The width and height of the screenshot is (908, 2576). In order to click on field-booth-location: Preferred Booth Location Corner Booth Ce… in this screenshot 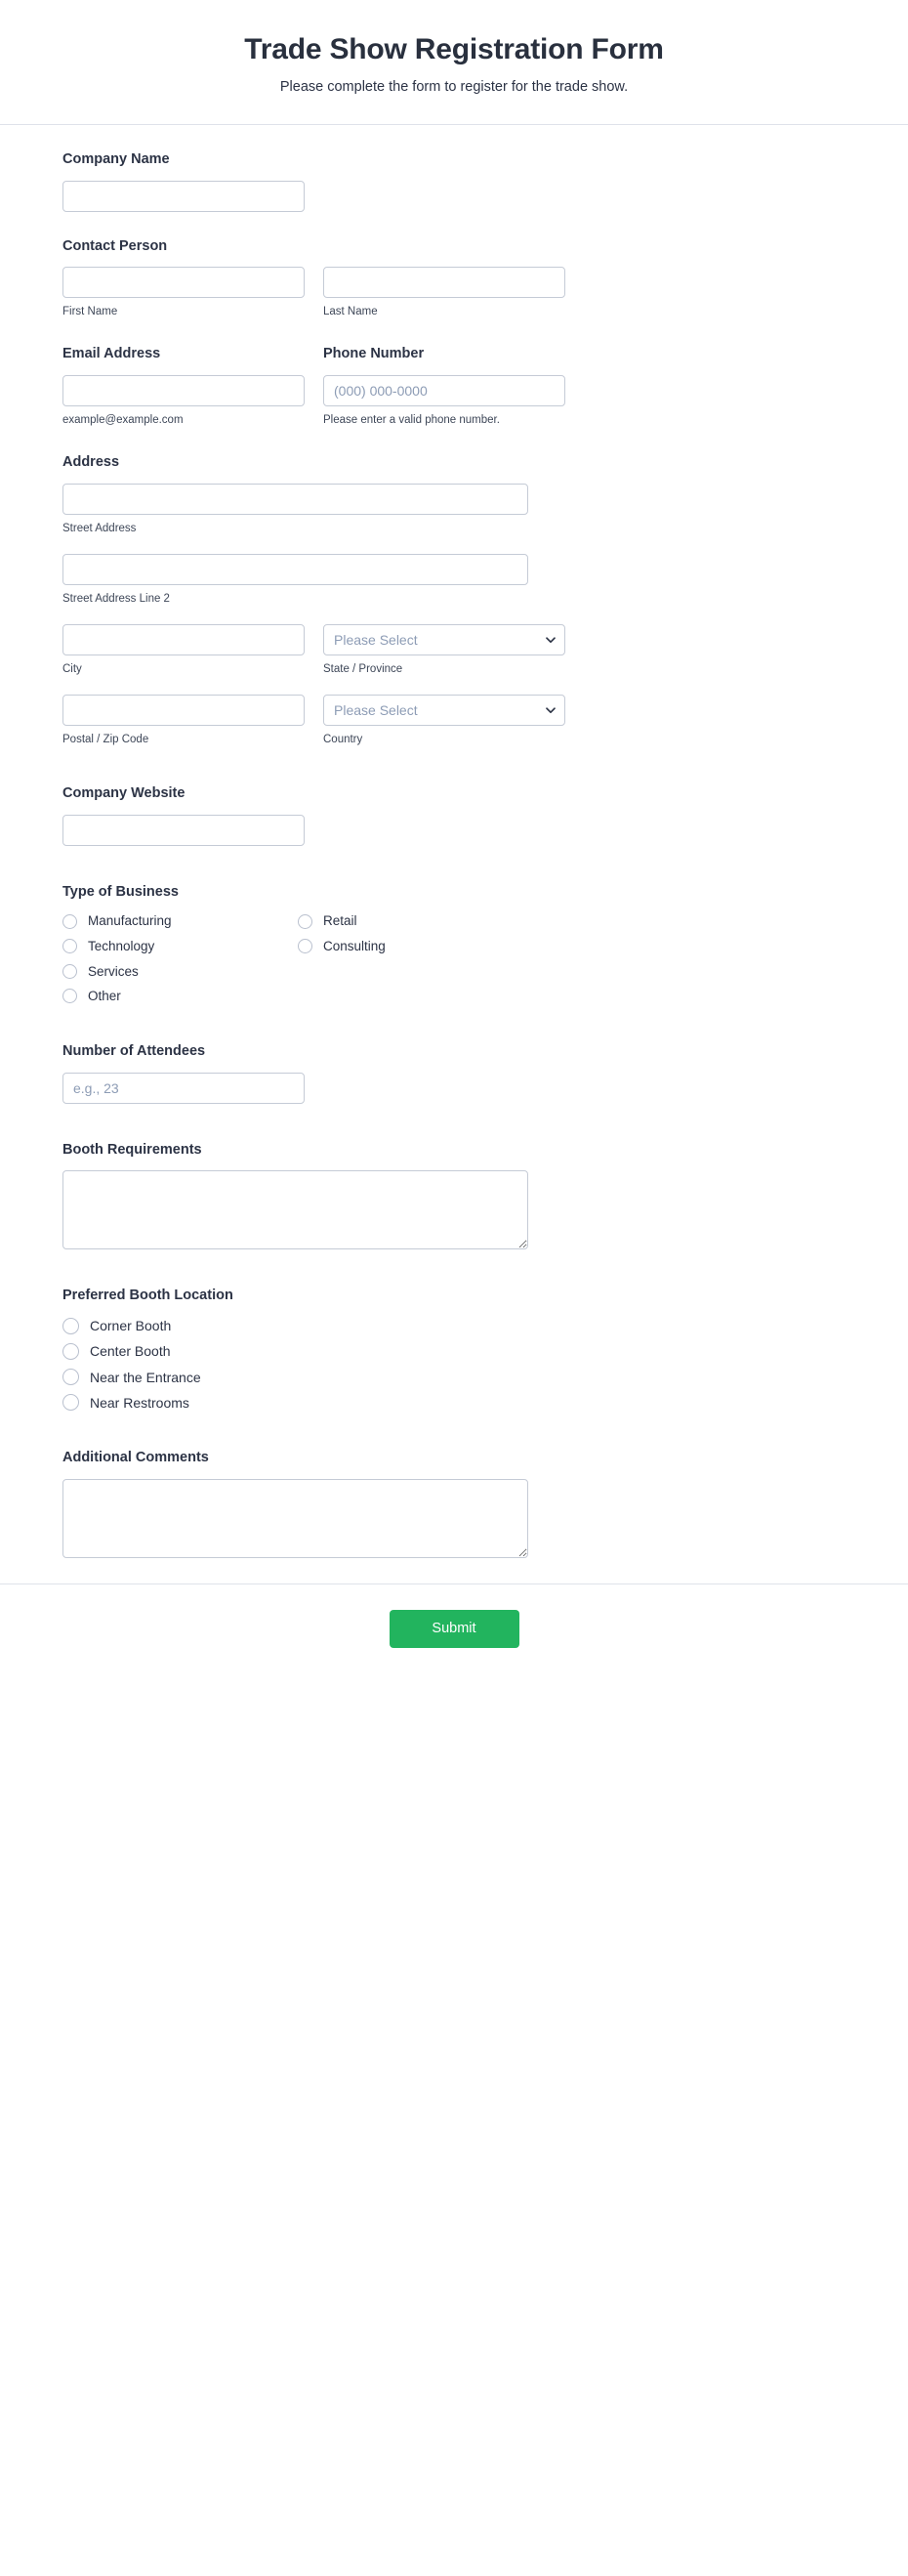, I will do `click(454, 1349)`.